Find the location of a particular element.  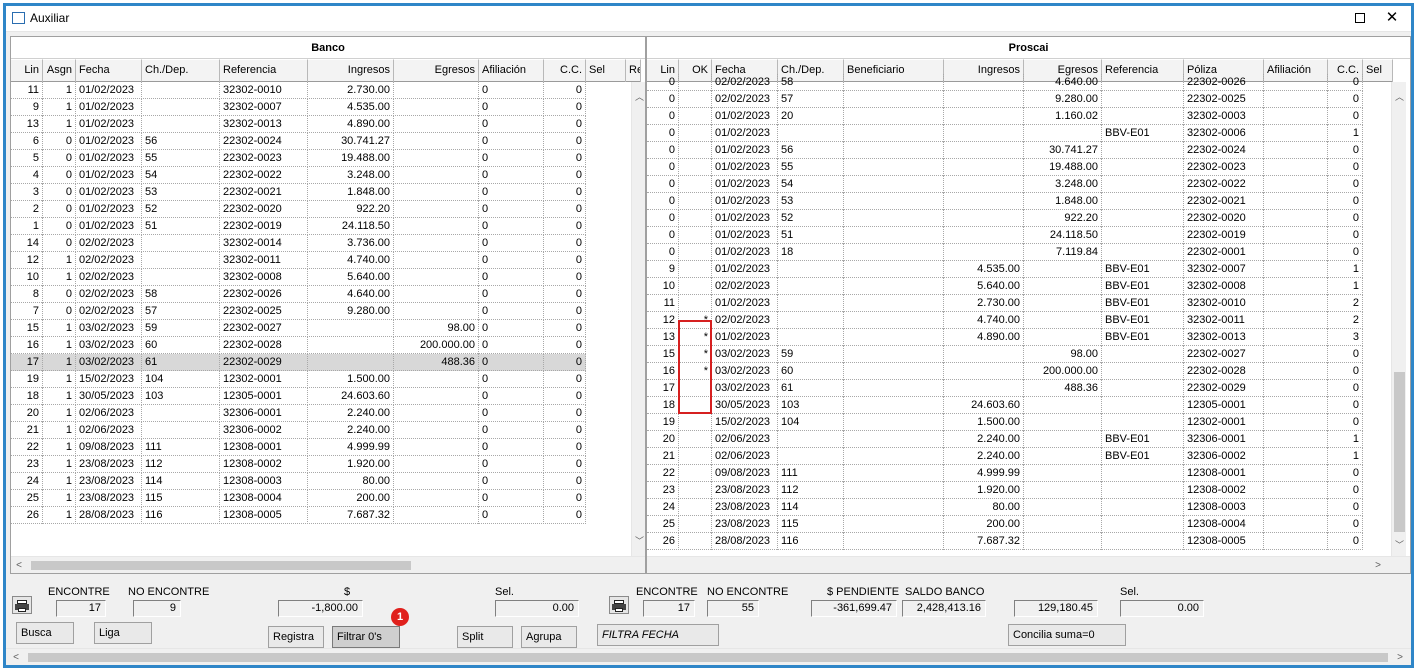

column-header: Ch./Dep. is located at coordinates (181, 70).